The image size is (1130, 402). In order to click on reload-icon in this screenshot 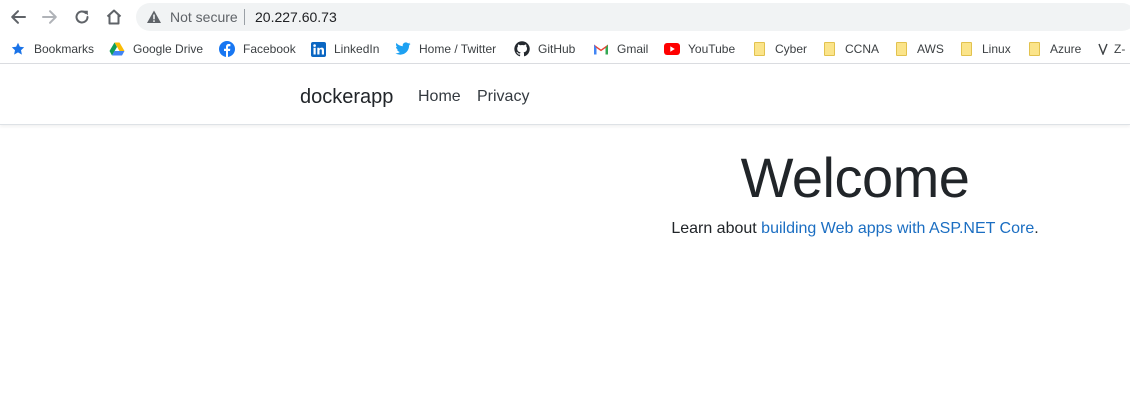, I will do `click(82, 17)`.